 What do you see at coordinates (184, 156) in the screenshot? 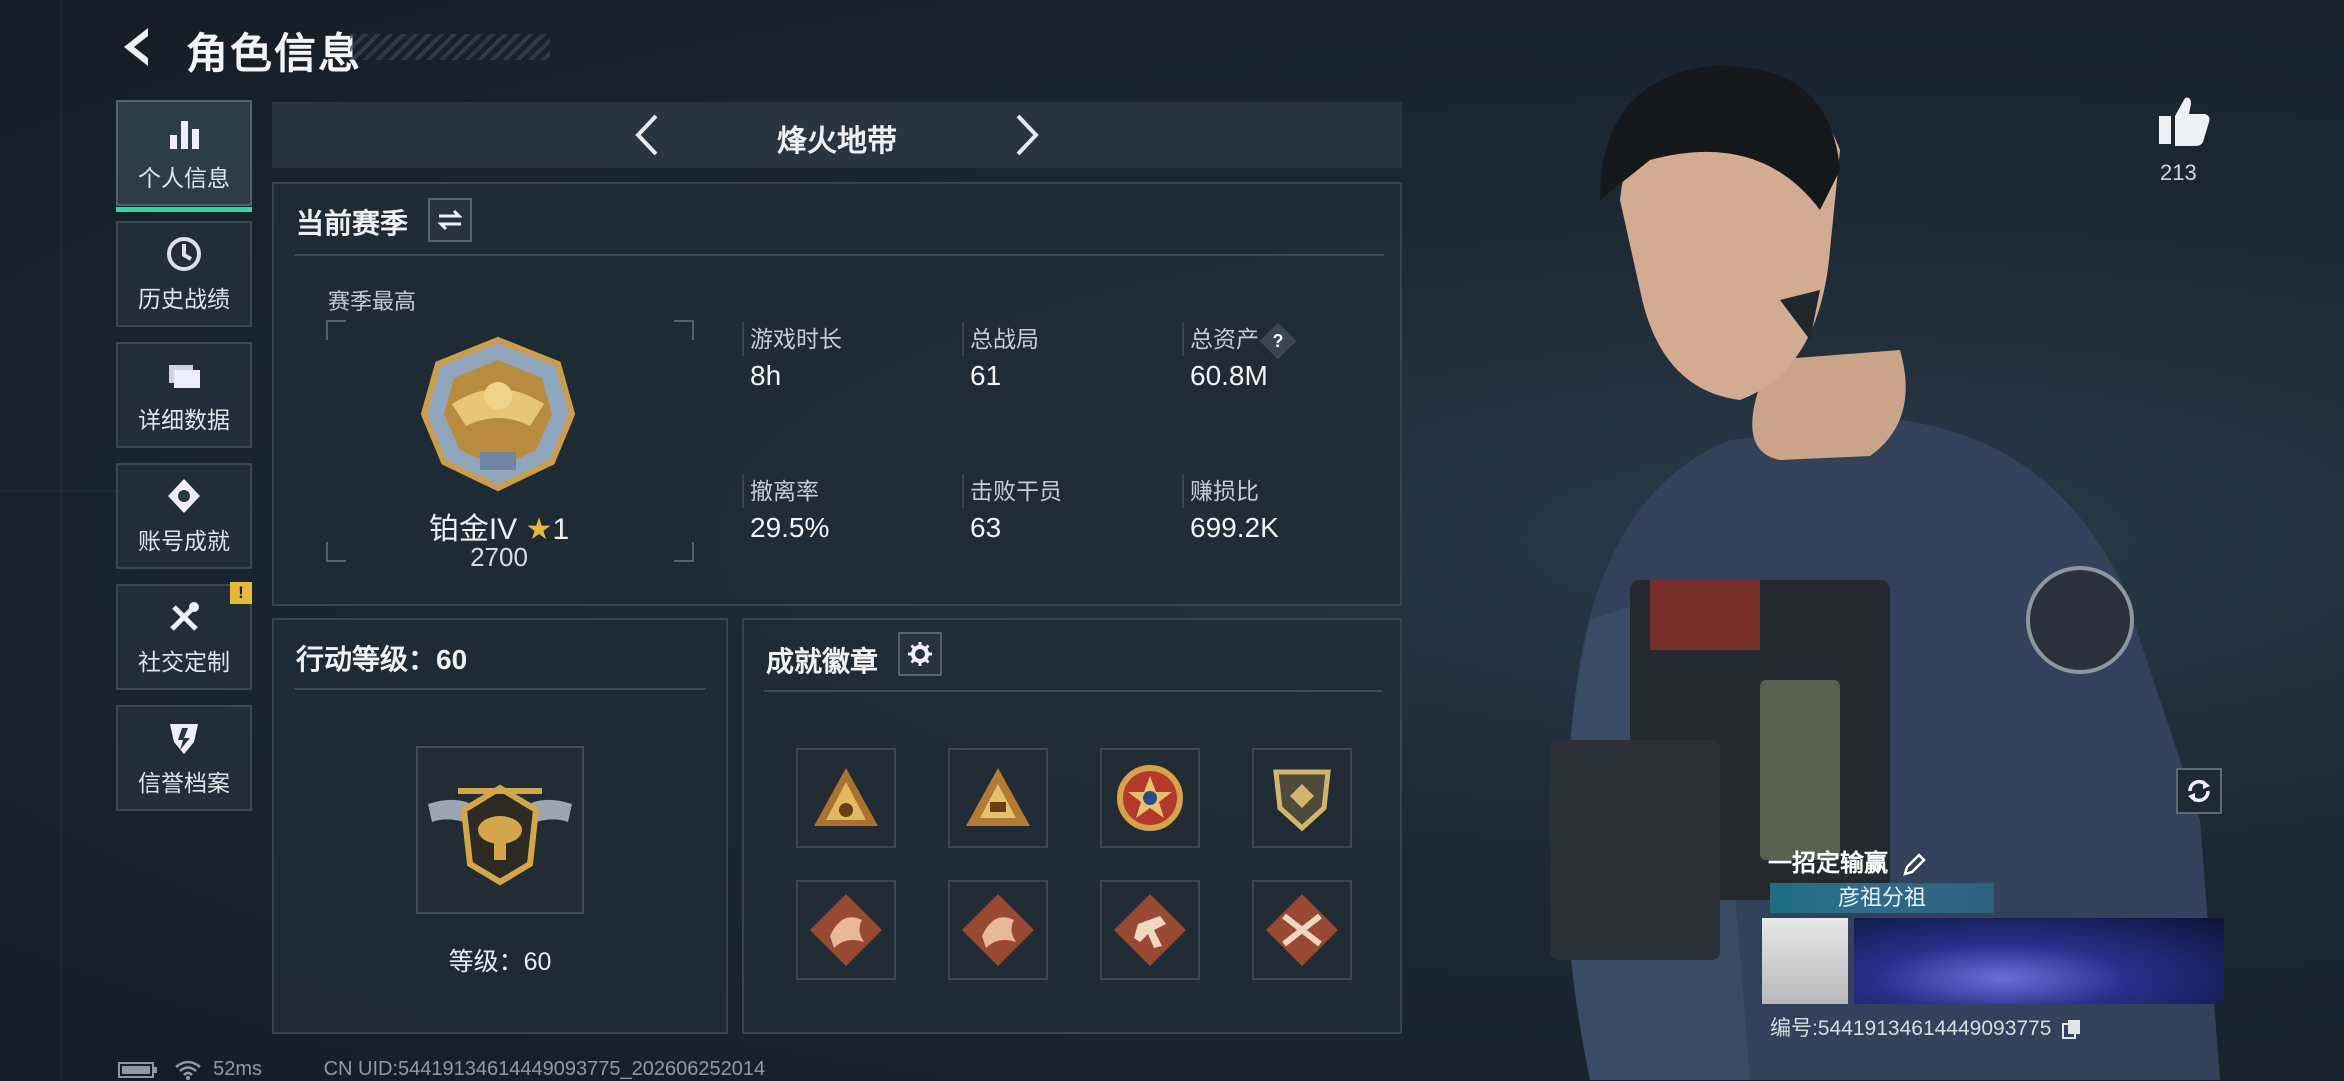
I see `sidebar-item-personal-info: 个人信息` at bounding box center [184, 156].